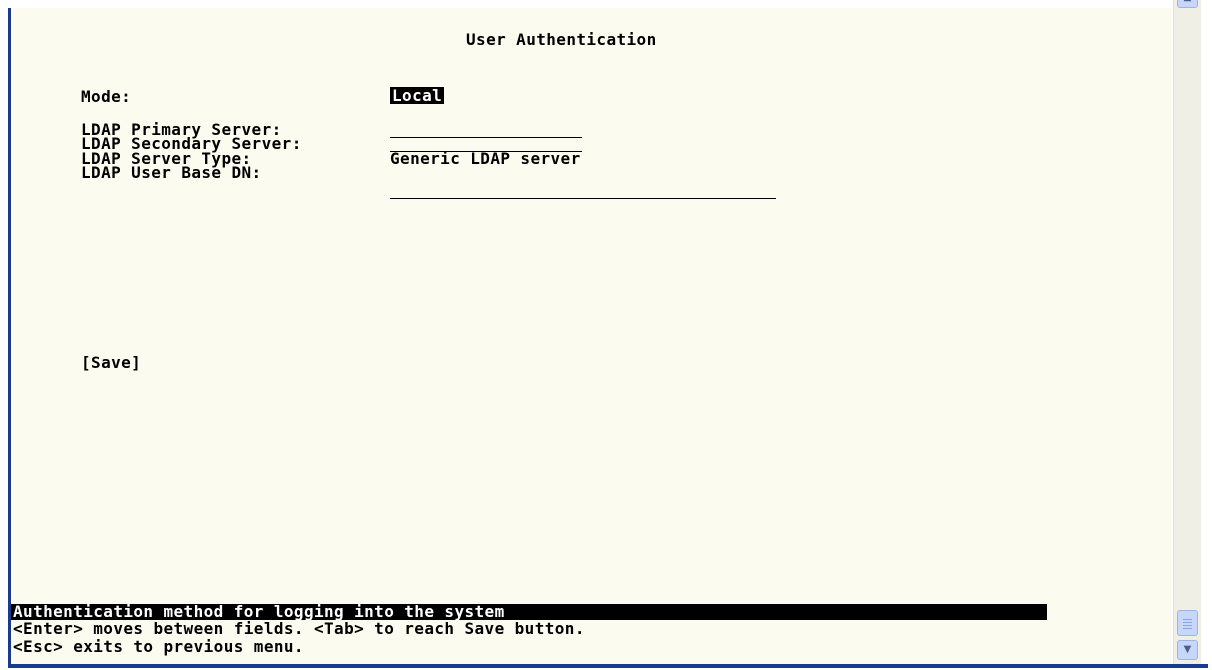 The width and height of the screenshot is (1212, 670). I want to click on scroll-down-button: ▼, so click(1187, 650).